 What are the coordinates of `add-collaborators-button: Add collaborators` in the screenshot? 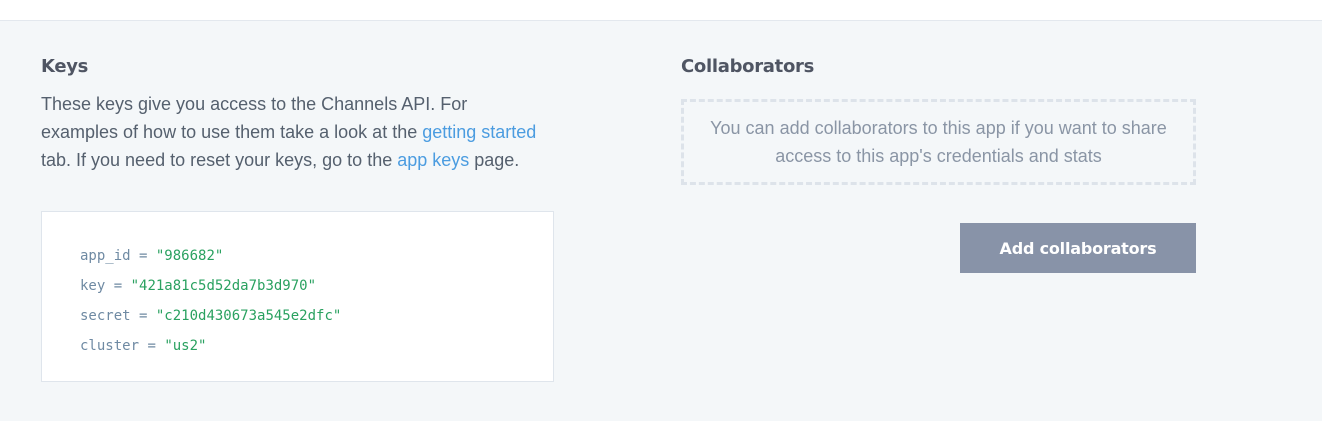 It's located at (1078, 248).